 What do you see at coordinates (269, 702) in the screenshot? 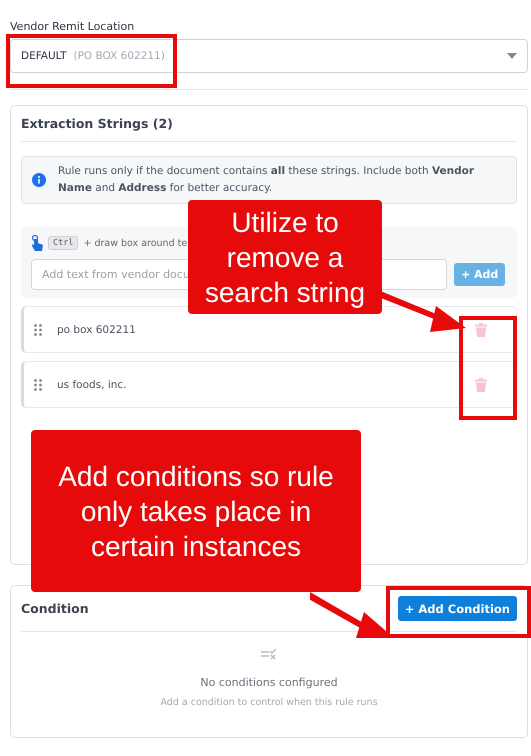
I see `empty-hint: Add a condition to control when this rule runs` at bounding box center [269, 702].